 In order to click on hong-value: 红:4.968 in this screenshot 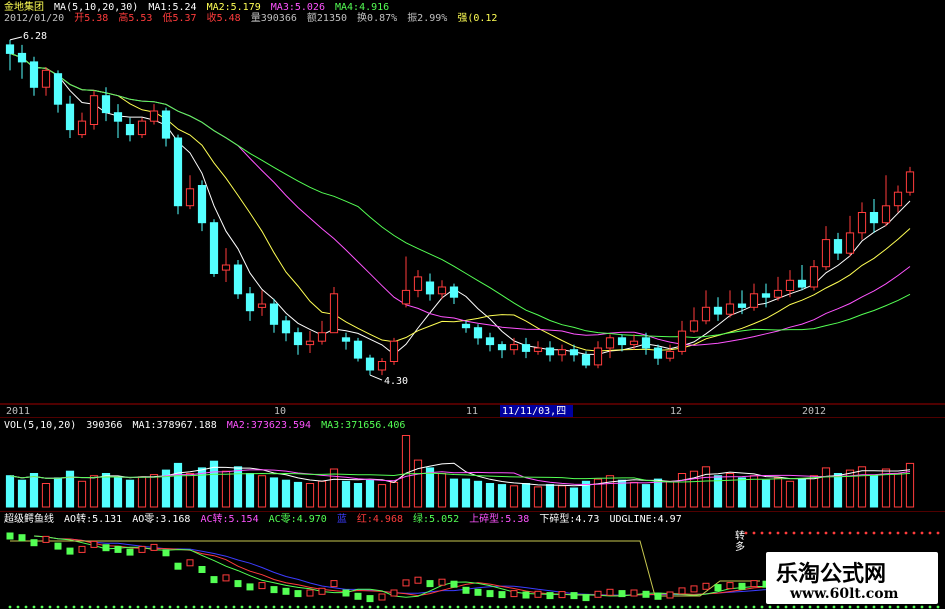, I will do `click(379, 519)`.